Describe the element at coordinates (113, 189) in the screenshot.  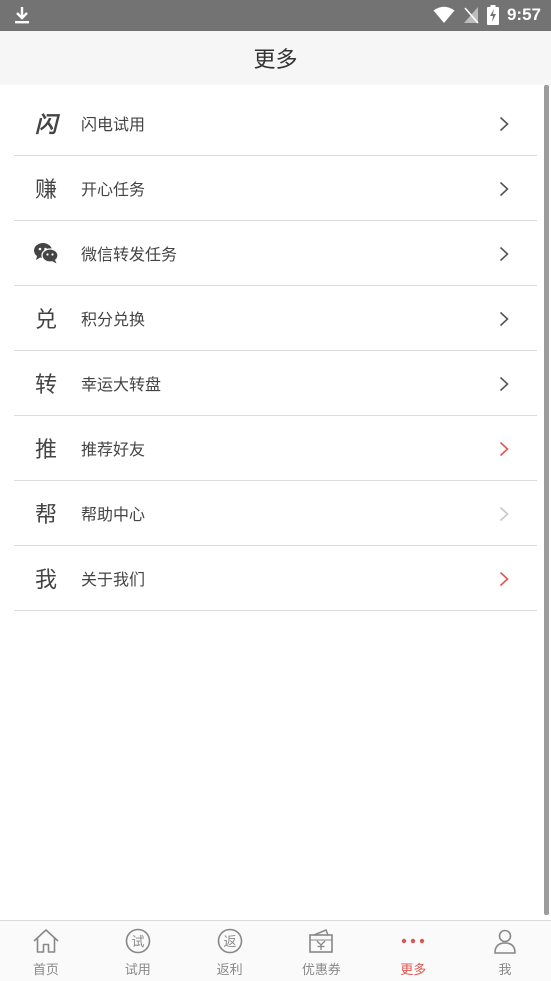
I see `menu-item-label: 开心任务` at that location.